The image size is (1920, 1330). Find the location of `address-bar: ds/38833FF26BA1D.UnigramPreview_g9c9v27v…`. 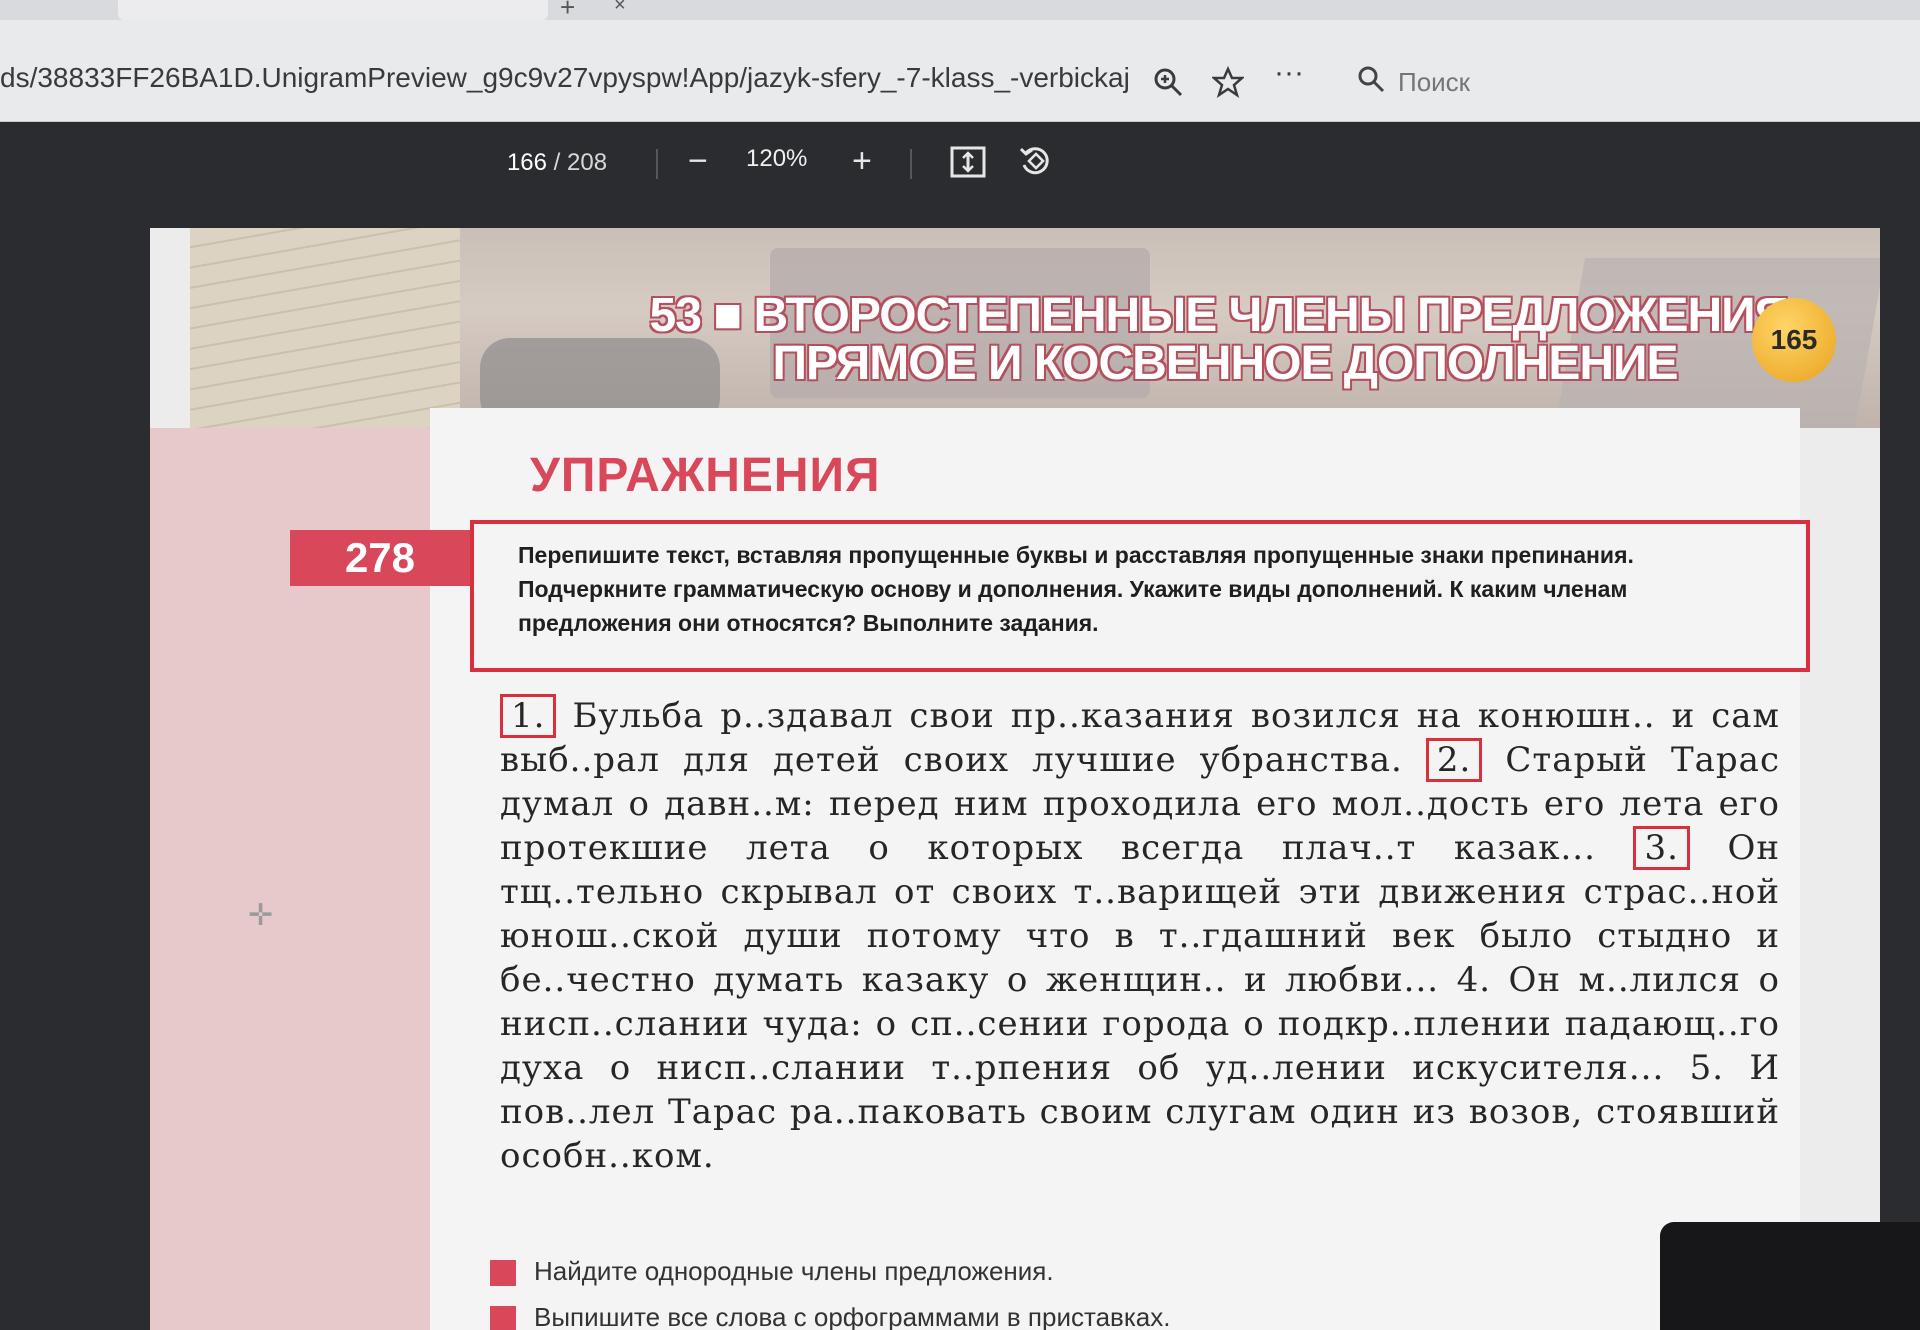

address-bar: ds/38833FF26BA1D.UnigramPreview_g9c9v27v… is located at coordinates (960, 71).